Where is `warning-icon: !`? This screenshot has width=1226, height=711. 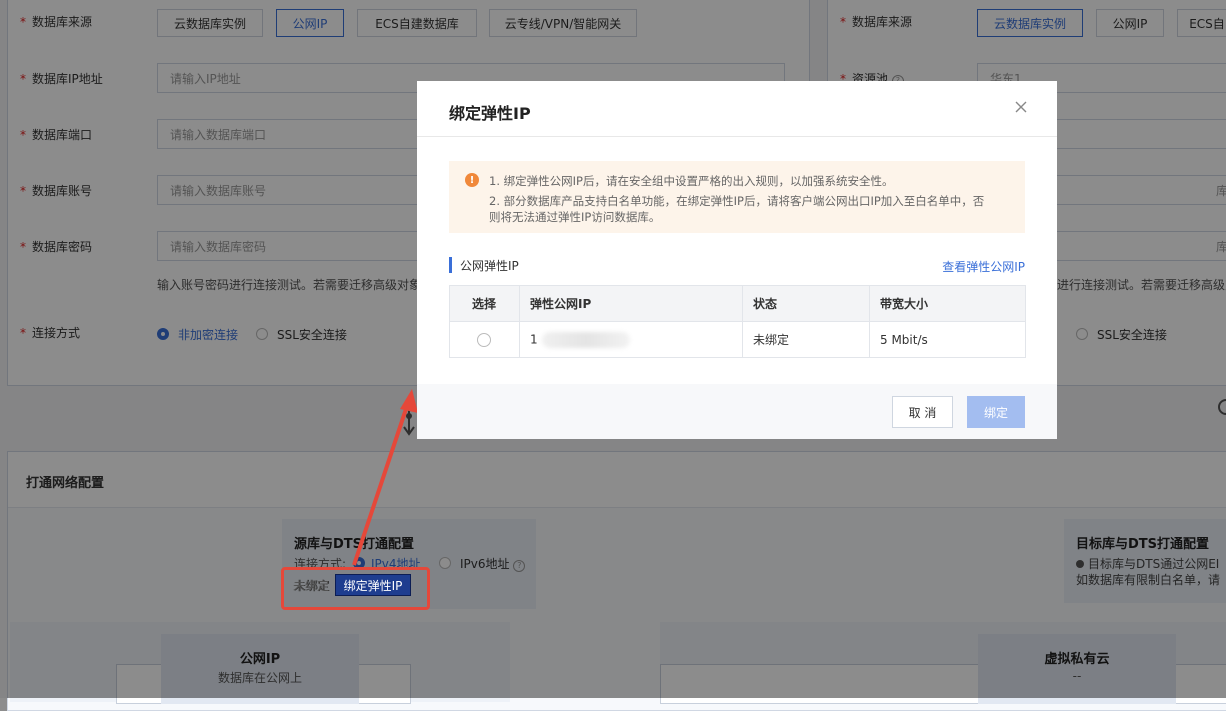 warning-icon: ! is located at coordinates (472, 180).